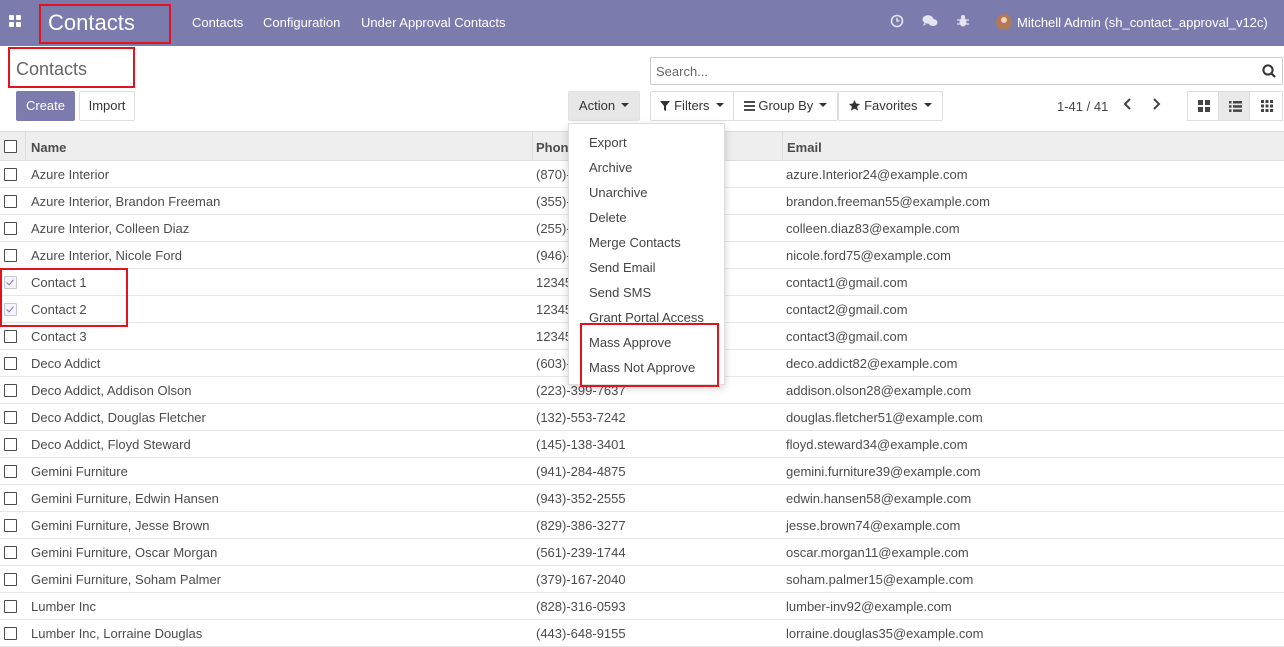 Image resolution: width=1284 pixels, height=647 pixels. I want to click on bug-icon, so click(963, 22).